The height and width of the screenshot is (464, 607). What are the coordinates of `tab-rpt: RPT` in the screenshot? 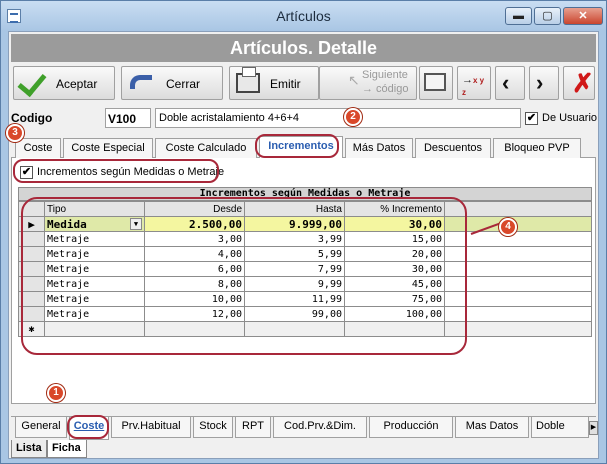 It's located at (253, 427).